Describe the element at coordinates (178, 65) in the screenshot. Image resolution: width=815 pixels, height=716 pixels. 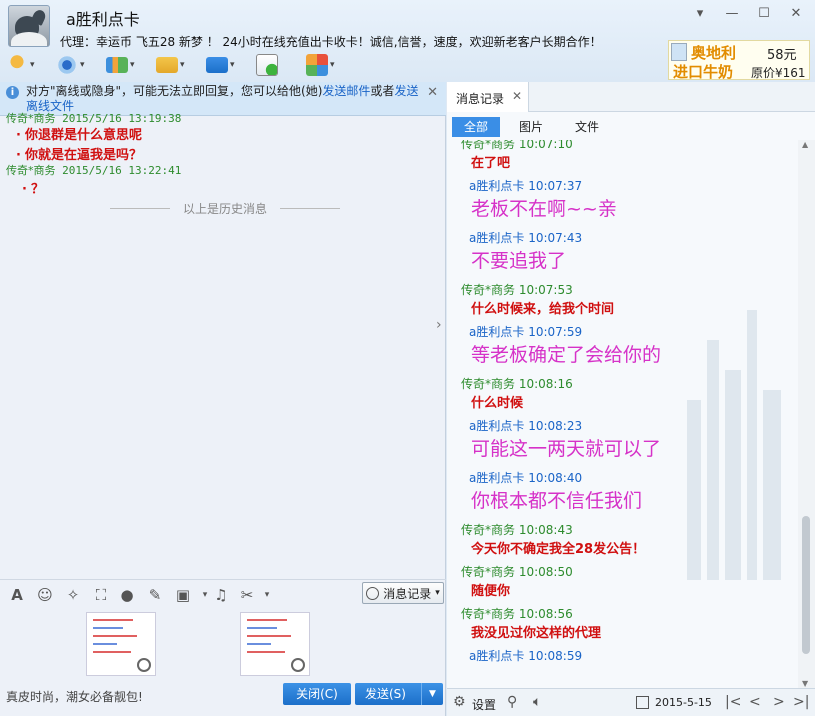
I see `file-transfer-button: ▾` at that location.